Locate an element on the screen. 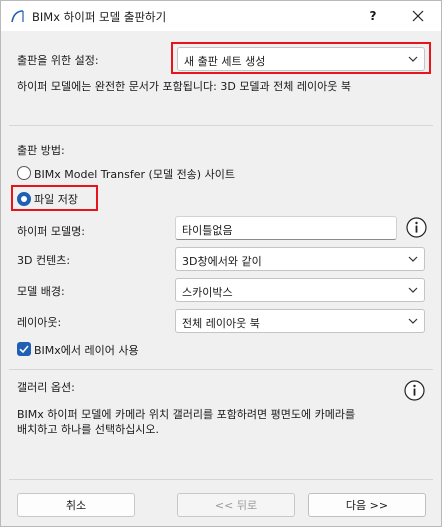 Image resolution: width=442 pixels, height=527 pixels. close-icon is located at coordinates (418, 16).